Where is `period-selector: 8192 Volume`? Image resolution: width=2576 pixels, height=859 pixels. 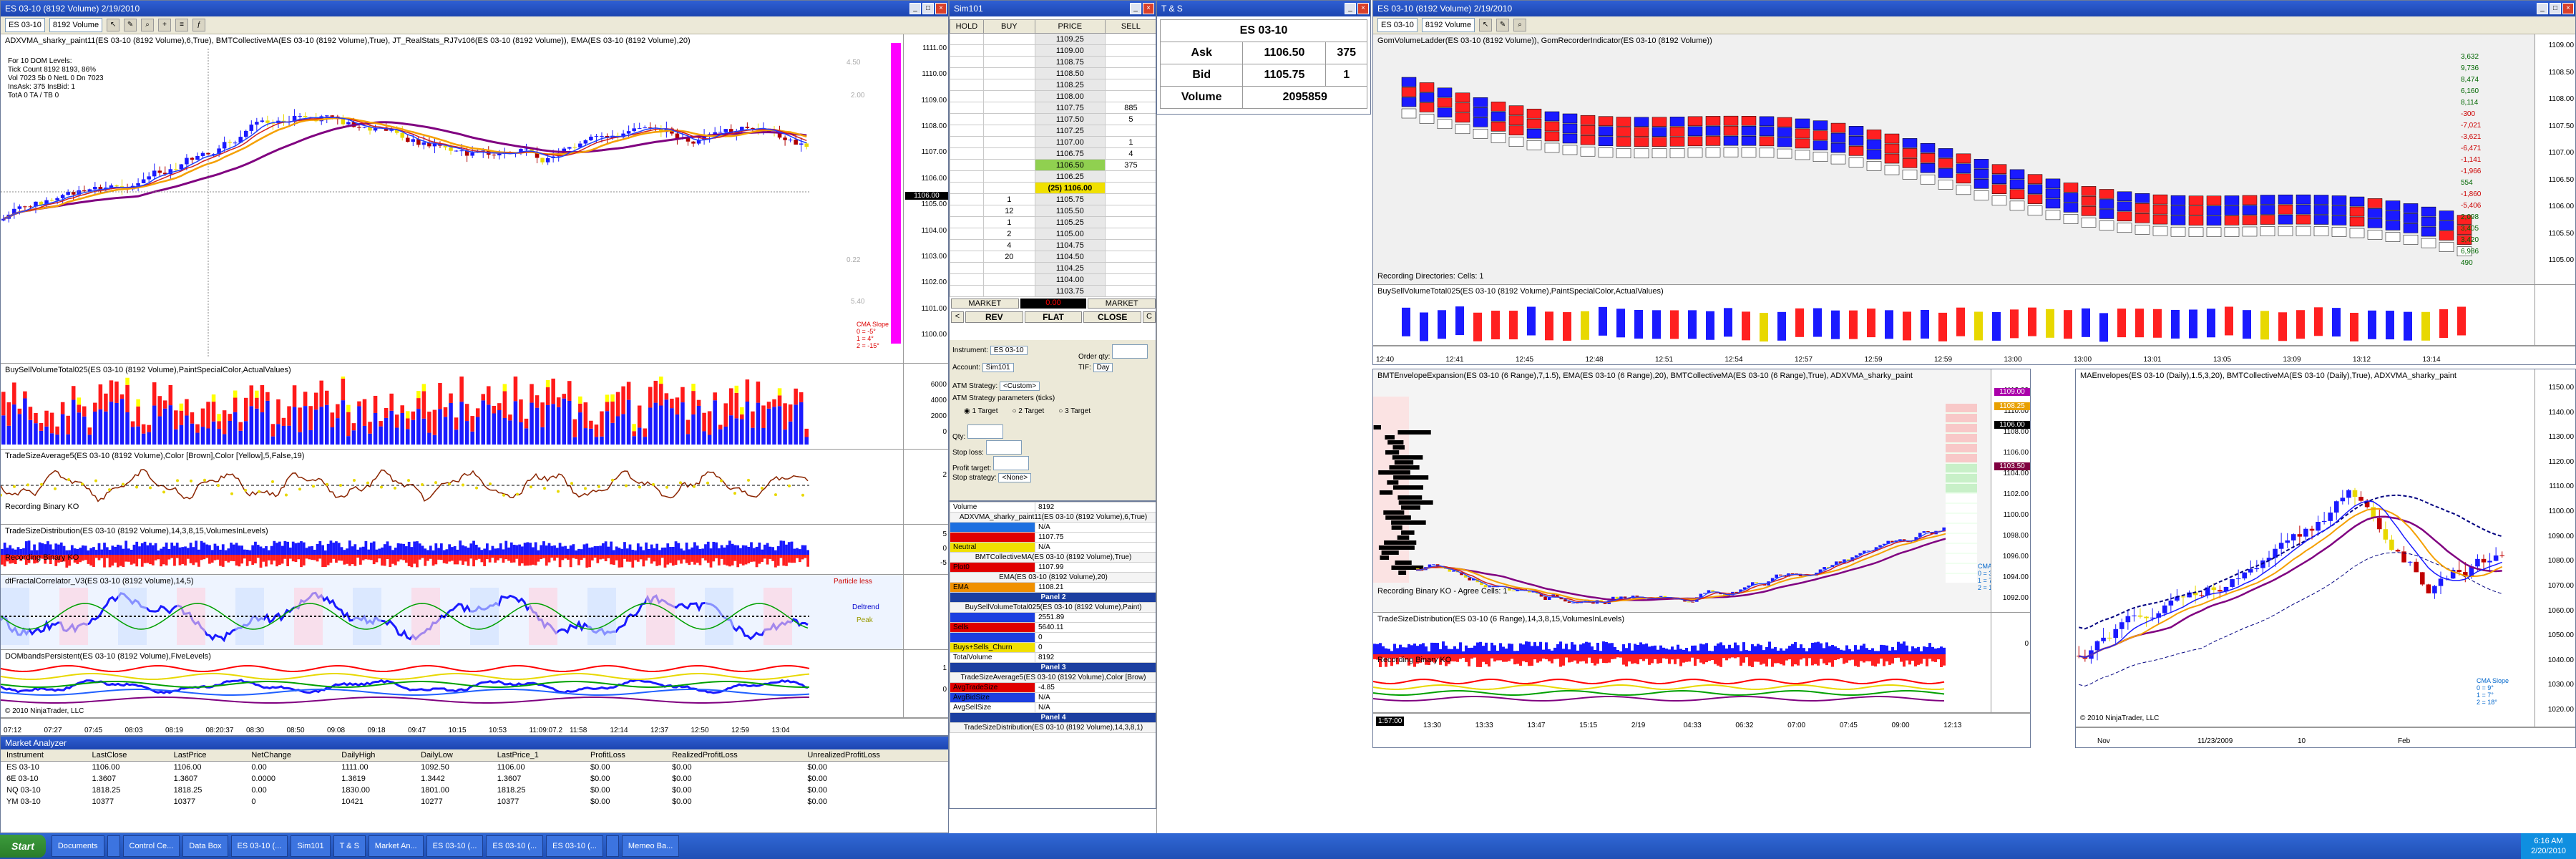
period-selector: 8192 Volume is located at coordinates (1448, 25).